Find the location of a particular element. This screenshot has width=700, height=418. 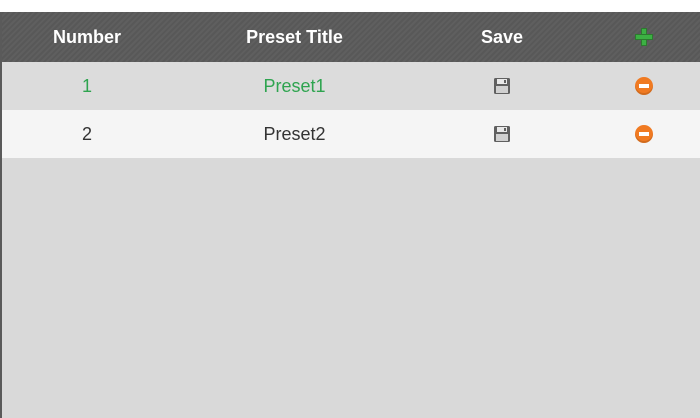

header-save-label: Save is located at coordinates (502, 36).